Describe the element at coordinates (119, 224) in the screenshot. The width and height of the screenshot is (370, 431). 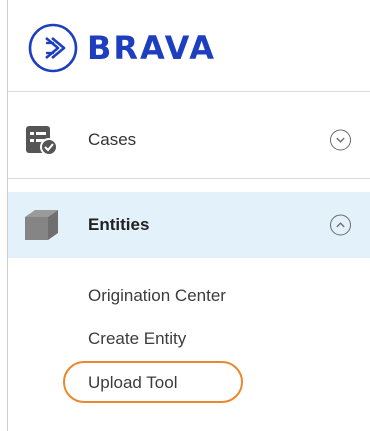
I see `sidebar-item-entities-label: Entities` at that location.